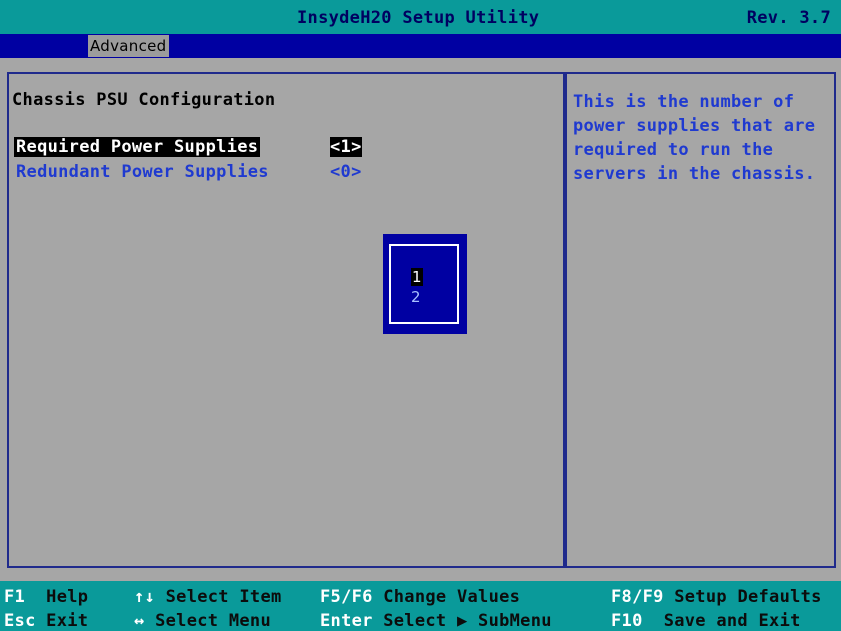  What do you see at coordinates (467, 621) in the screenshot?
I see `key-desc: Select ▶ SubMenu` at bounding box center [467, 621].